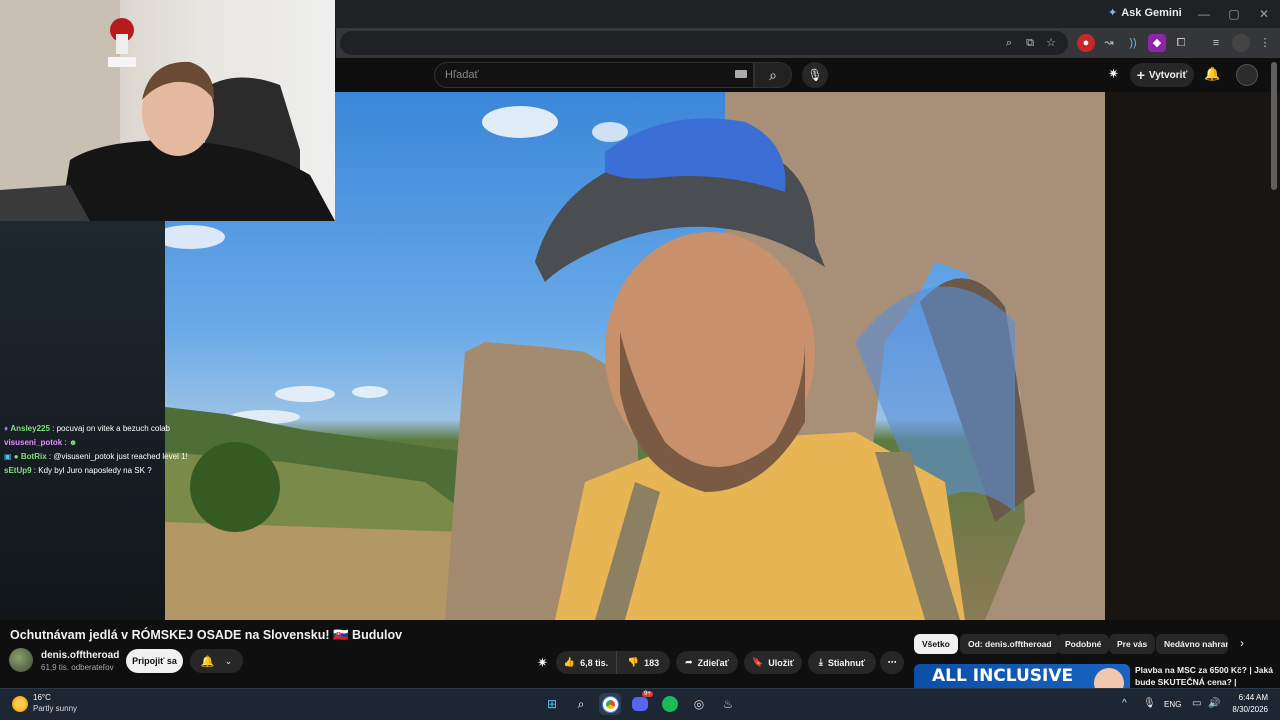 The image size is (1280, 720). What do you see at coordinates (216, 661) in the screenshot?
I see `subscription-notifications-button: 🔔 ⌄` at bounding box center [216, 661].